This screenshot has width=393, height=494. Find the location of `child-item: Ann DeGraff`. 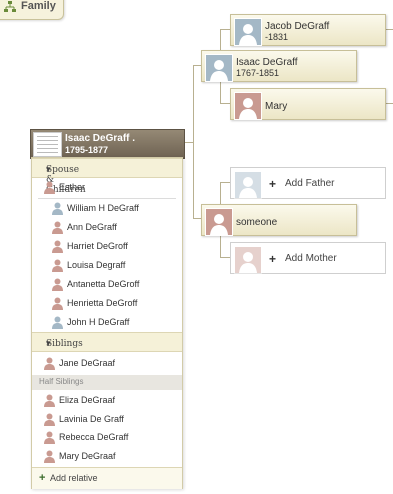

child-item: Ann DeGraff is located at coordinates (117, 228).